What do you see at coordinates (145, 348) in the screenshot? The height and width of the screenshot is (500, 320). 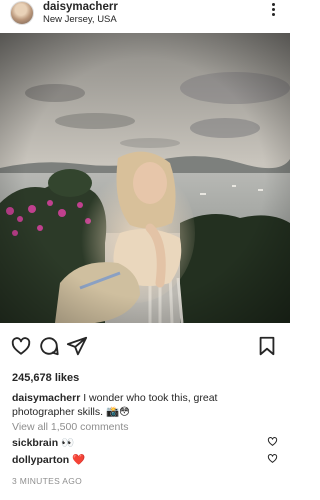 I see `post-actions` at bounding box center [145, 348].